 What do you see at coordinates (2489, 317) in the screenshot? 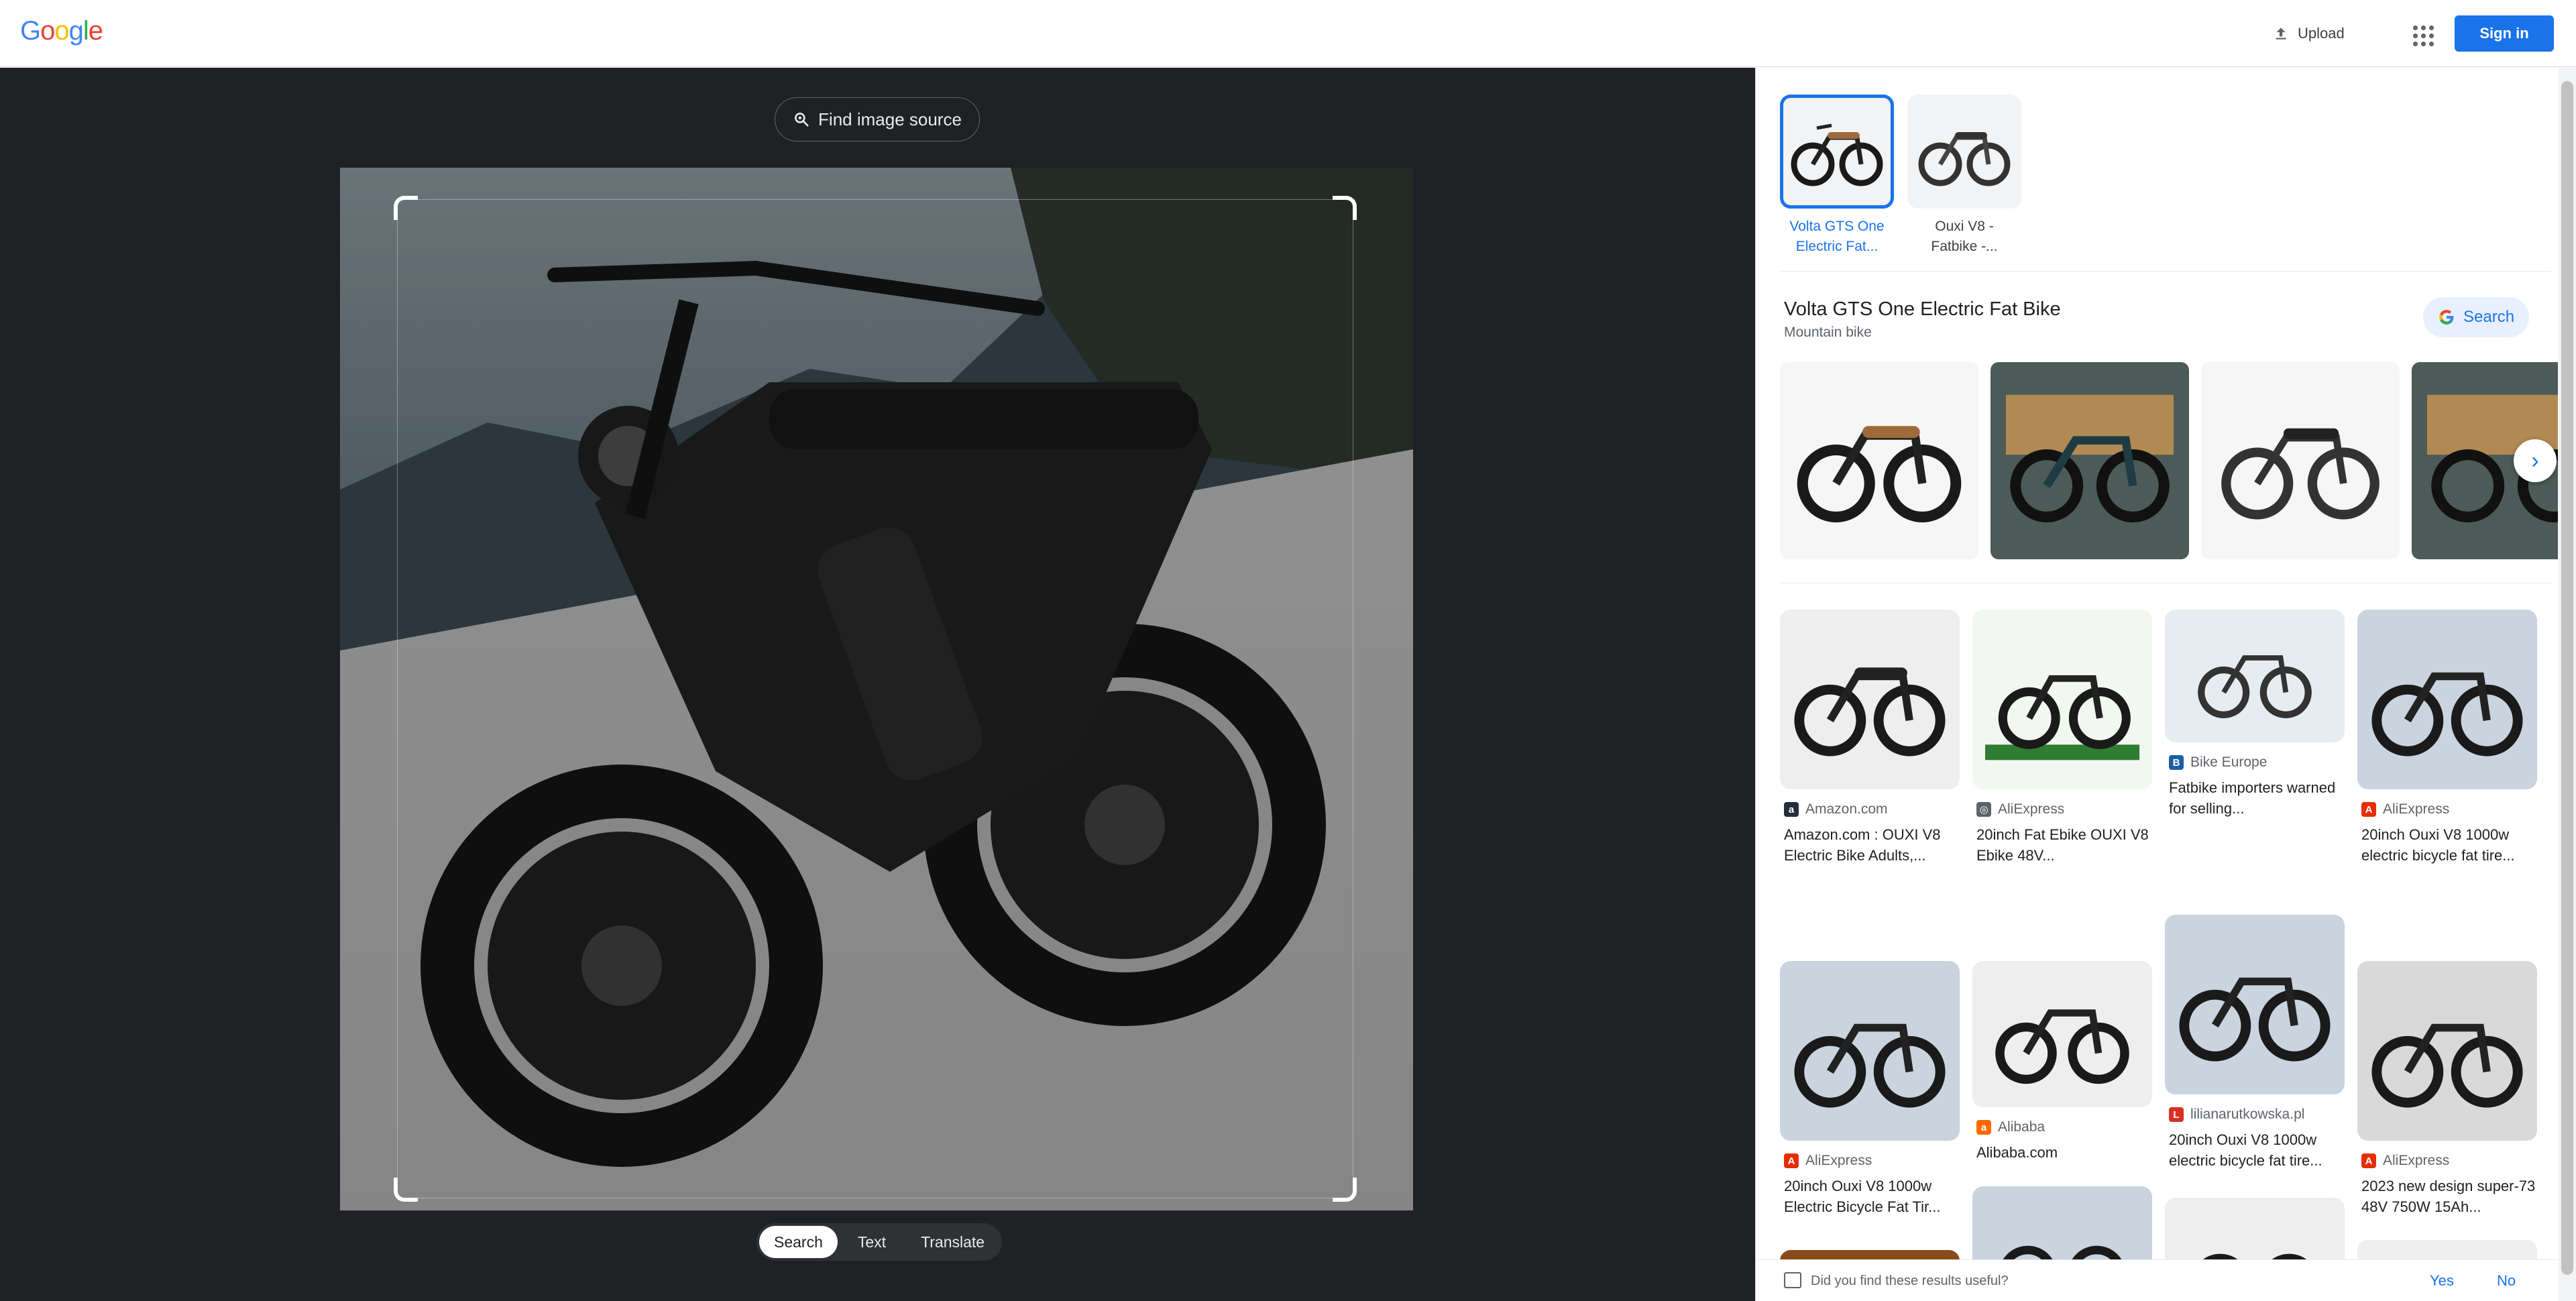
I see `entity-search-label: Search` at bounding box center [2489, 317].